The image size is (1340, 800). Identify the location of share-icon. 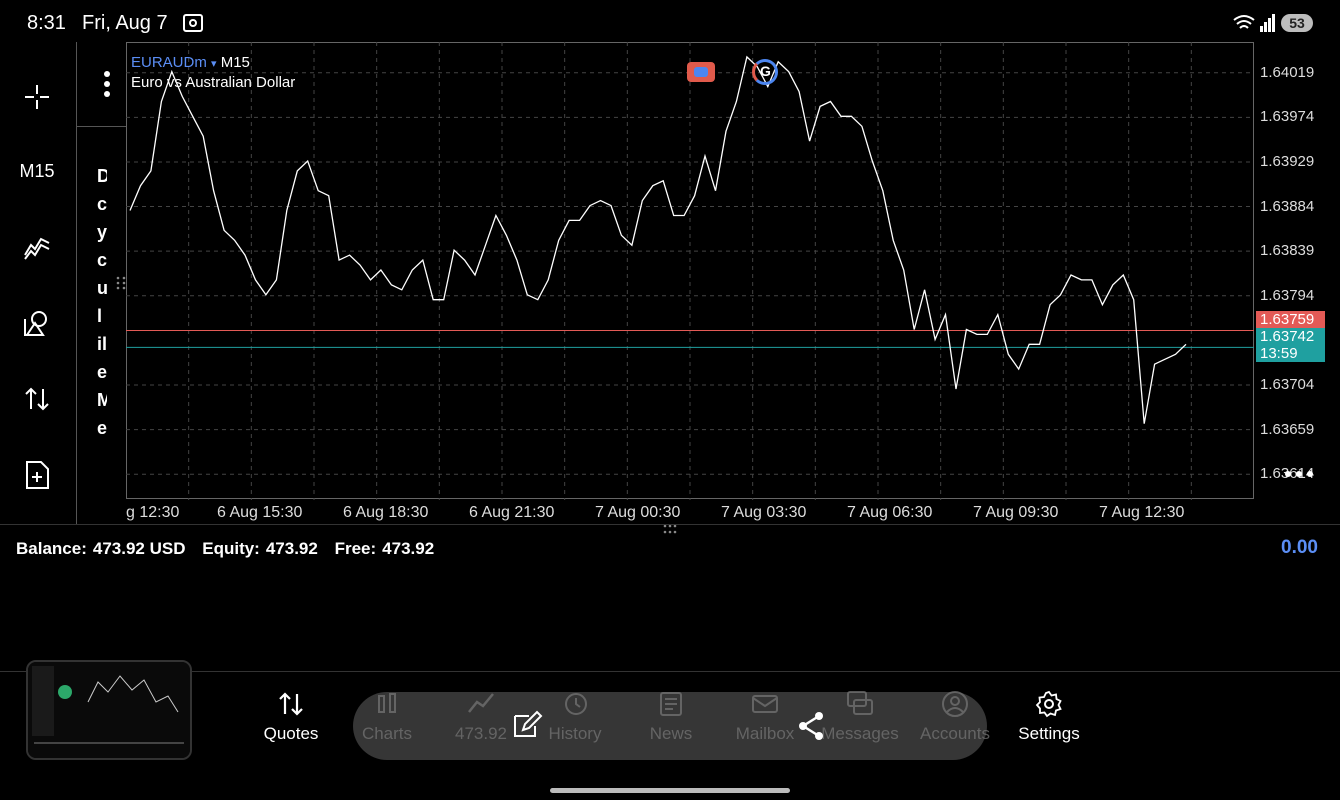
(811, 726).